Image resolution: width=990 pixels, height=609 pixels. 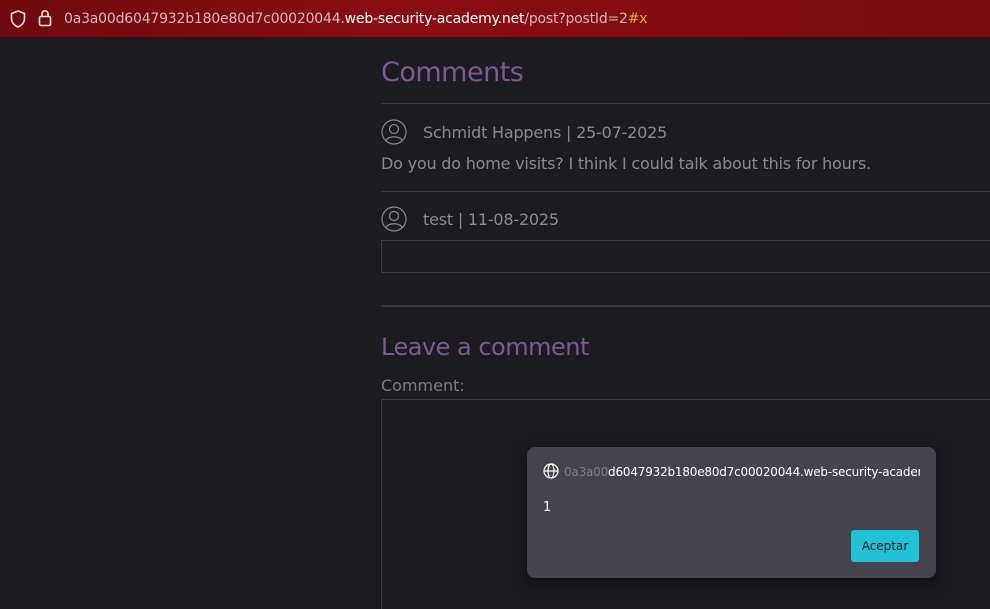 I want to click on globe-icon, so click(x=551, y=471).